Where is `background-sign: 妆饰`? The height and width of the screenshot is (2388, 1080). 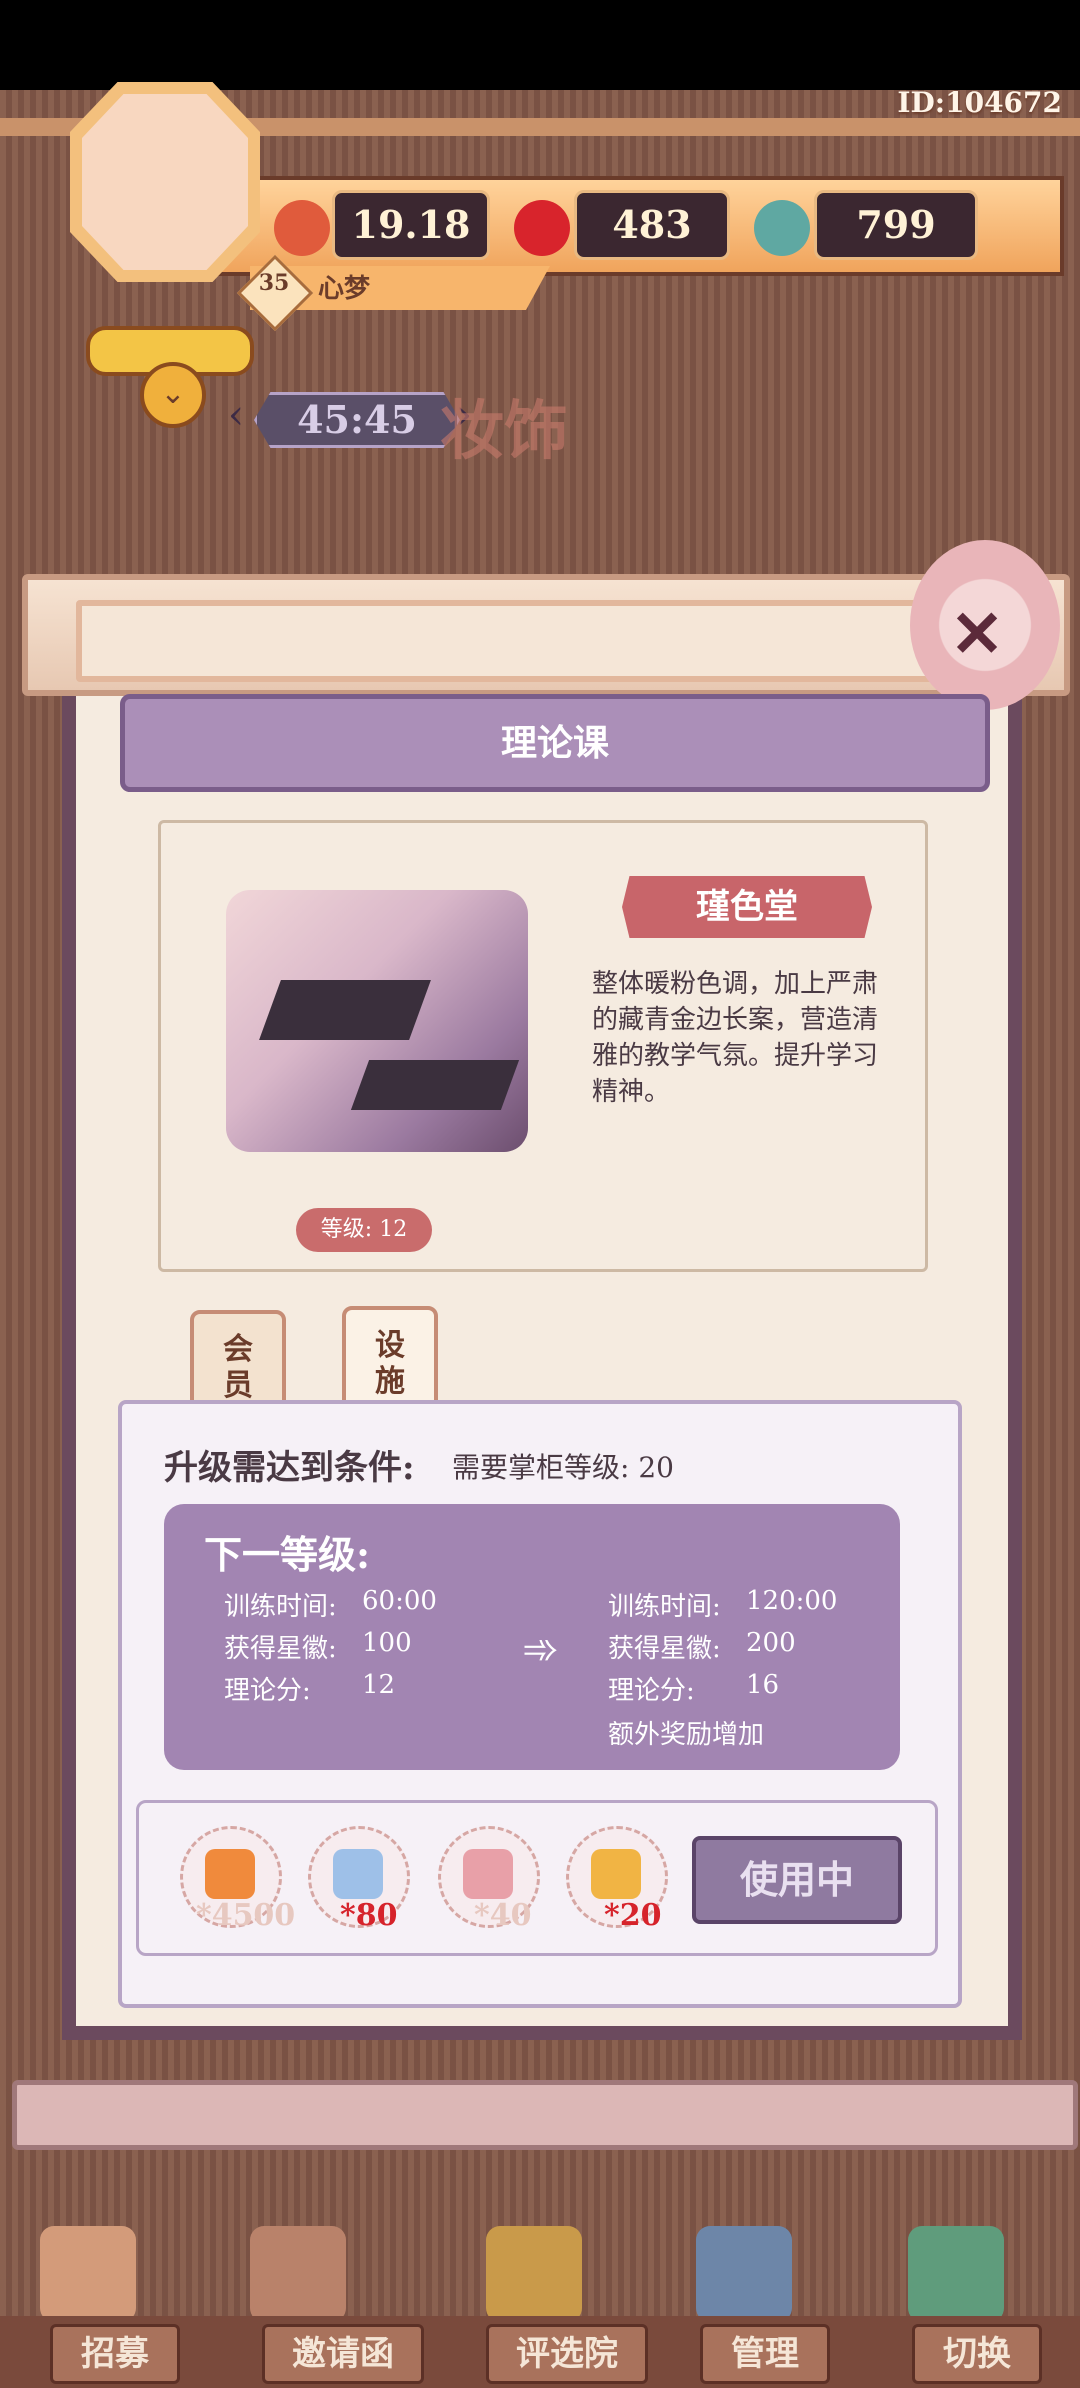
background-sign: 妆饰 is located at coordinates (504, 431).